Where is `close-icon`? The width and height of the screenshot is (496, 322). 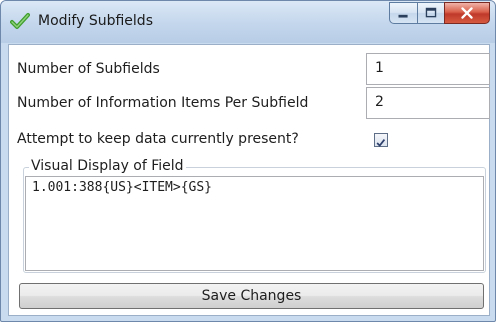 close-icon is located at coordinates (467, 13).